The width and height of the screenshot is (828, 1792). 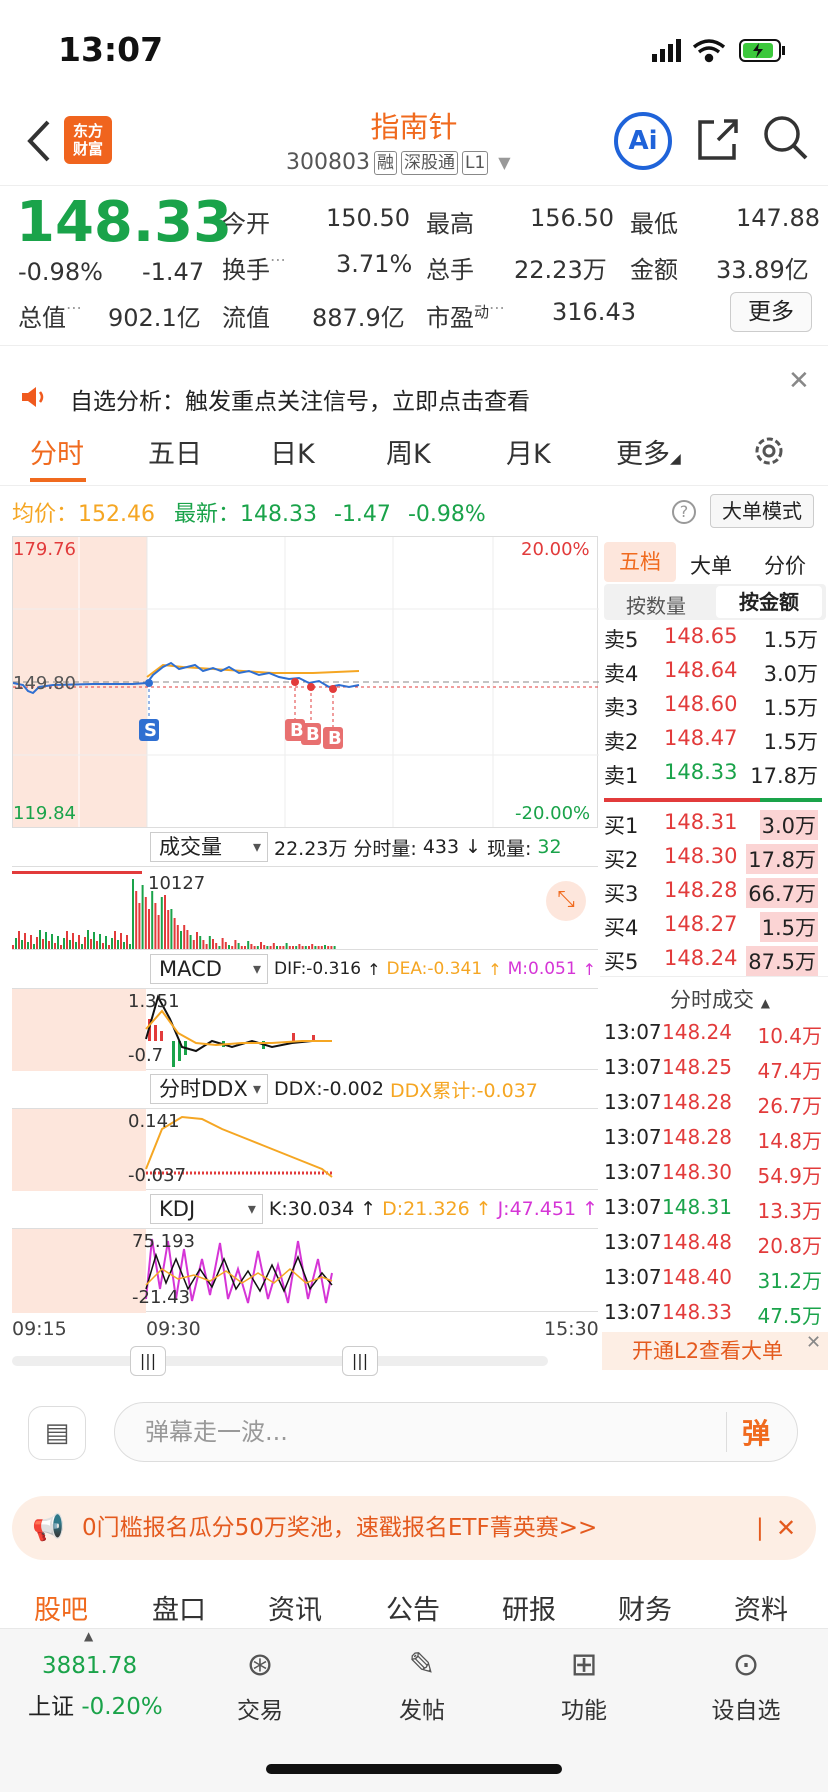 What do you see at coordinates (621, 826) in the screenshot?
I see `bid-label: 买1` at bounding box center [621, 826].